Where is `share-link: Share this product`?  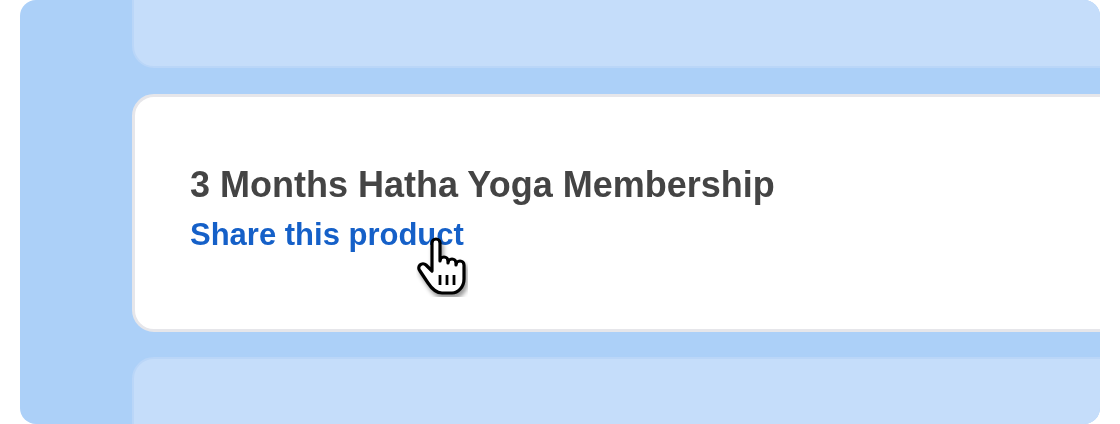 share-link: Share this product is located at coordinates (327, 234).